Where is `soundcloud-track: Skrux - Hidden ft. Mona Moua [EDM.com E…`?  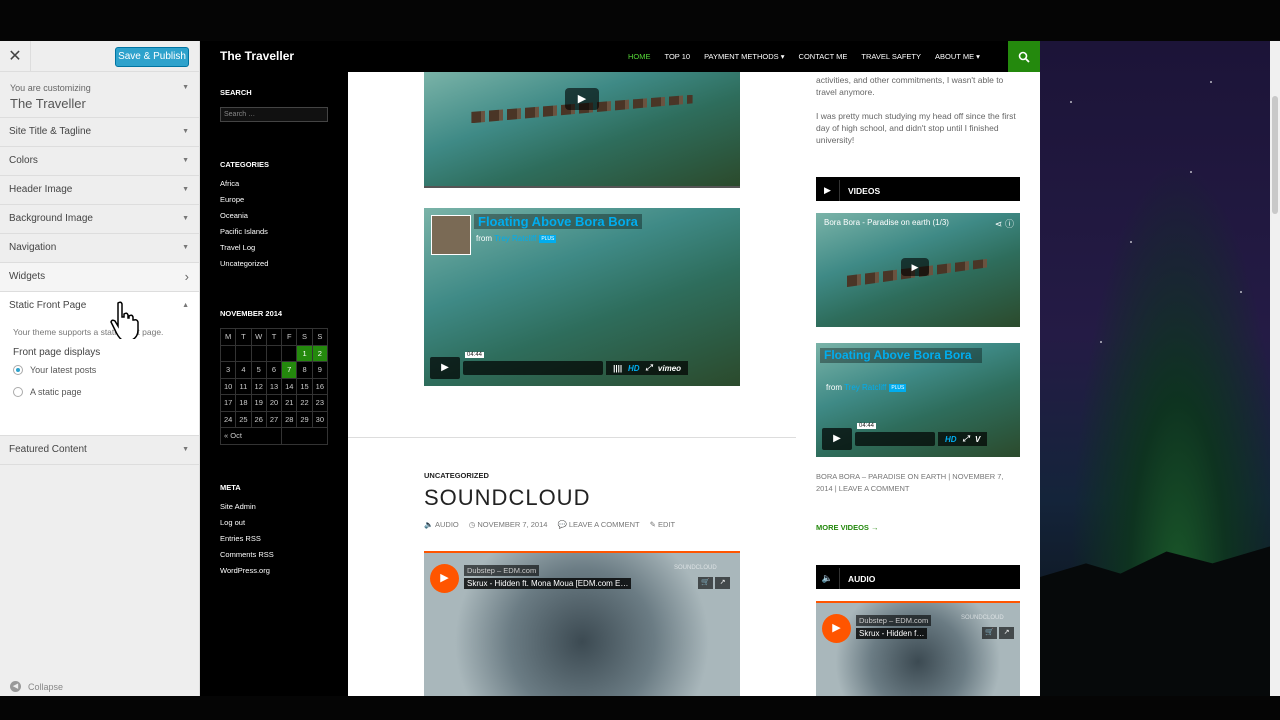 soundcloud-track: Skrux - Hidden ft. Mona Moua [EDM.com E… is located at coordinates (548, 583).